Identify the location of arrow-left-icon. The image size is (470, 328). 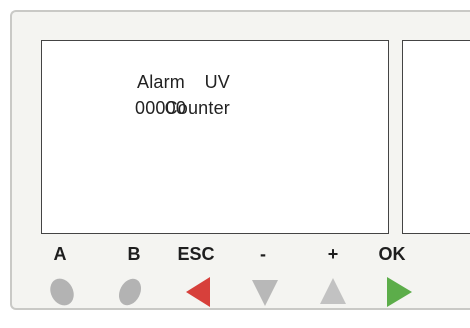
(198, 292).